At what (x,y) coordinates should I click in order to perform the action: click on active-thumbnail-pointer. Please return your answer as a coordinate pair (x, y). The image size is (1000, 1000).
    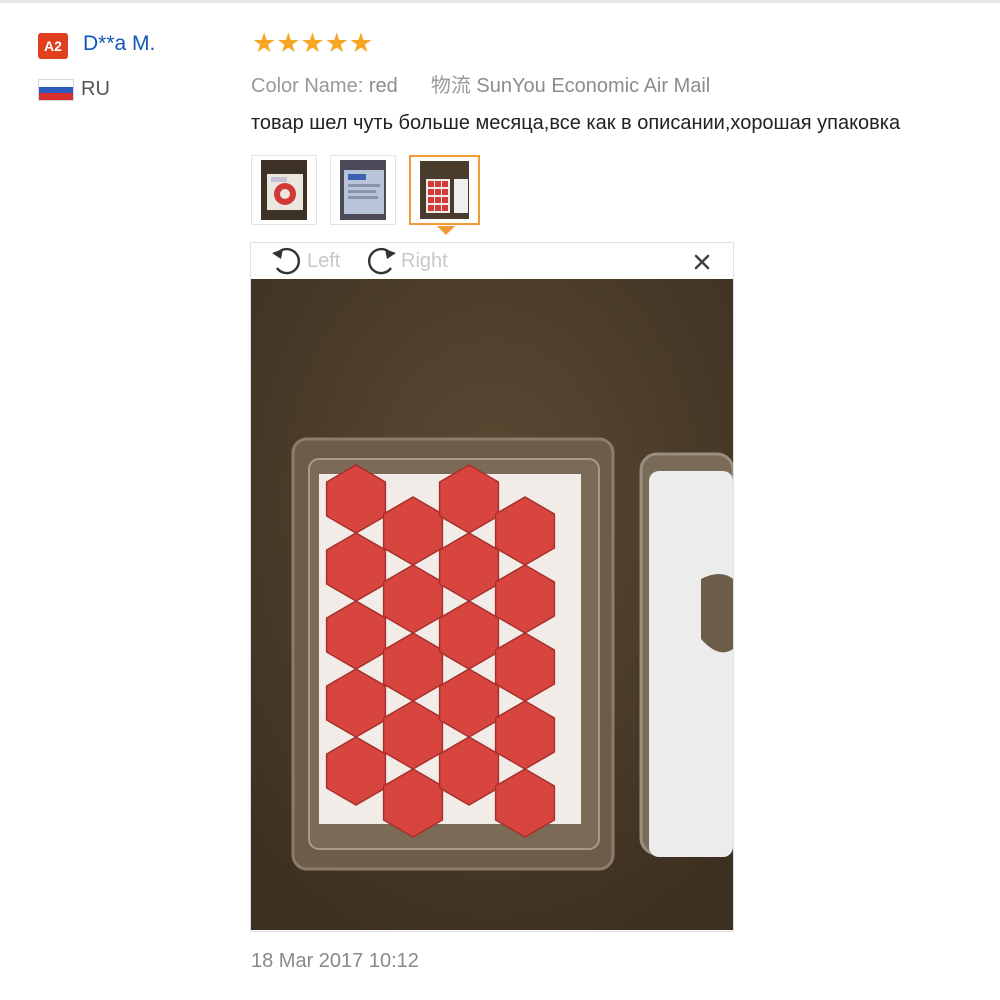
    Looking at the image, I should click on (446, 230).